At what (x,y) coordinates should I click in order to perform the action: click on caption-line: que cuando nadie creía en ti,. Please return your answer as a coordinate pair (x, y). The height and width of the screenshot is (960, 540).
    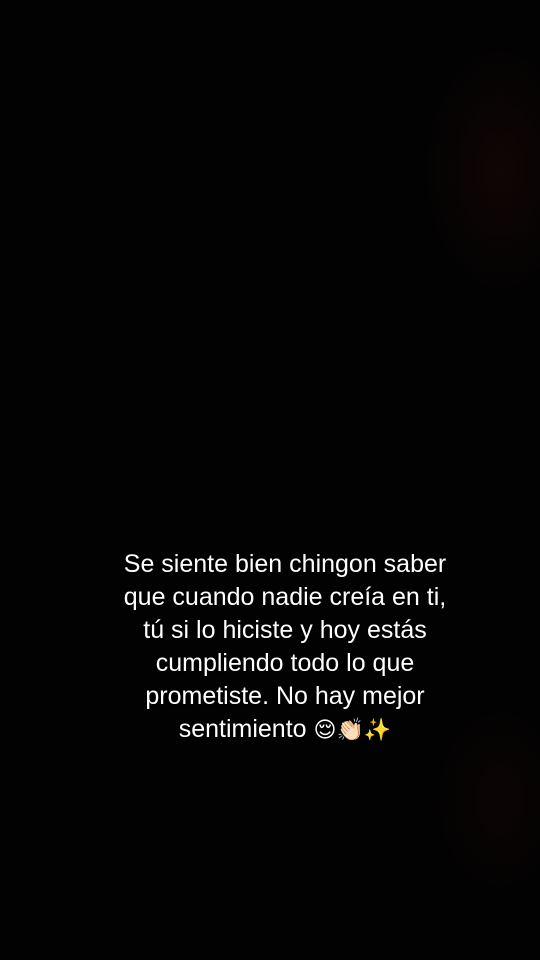
    Looking at the image, I should click on (285, 597).